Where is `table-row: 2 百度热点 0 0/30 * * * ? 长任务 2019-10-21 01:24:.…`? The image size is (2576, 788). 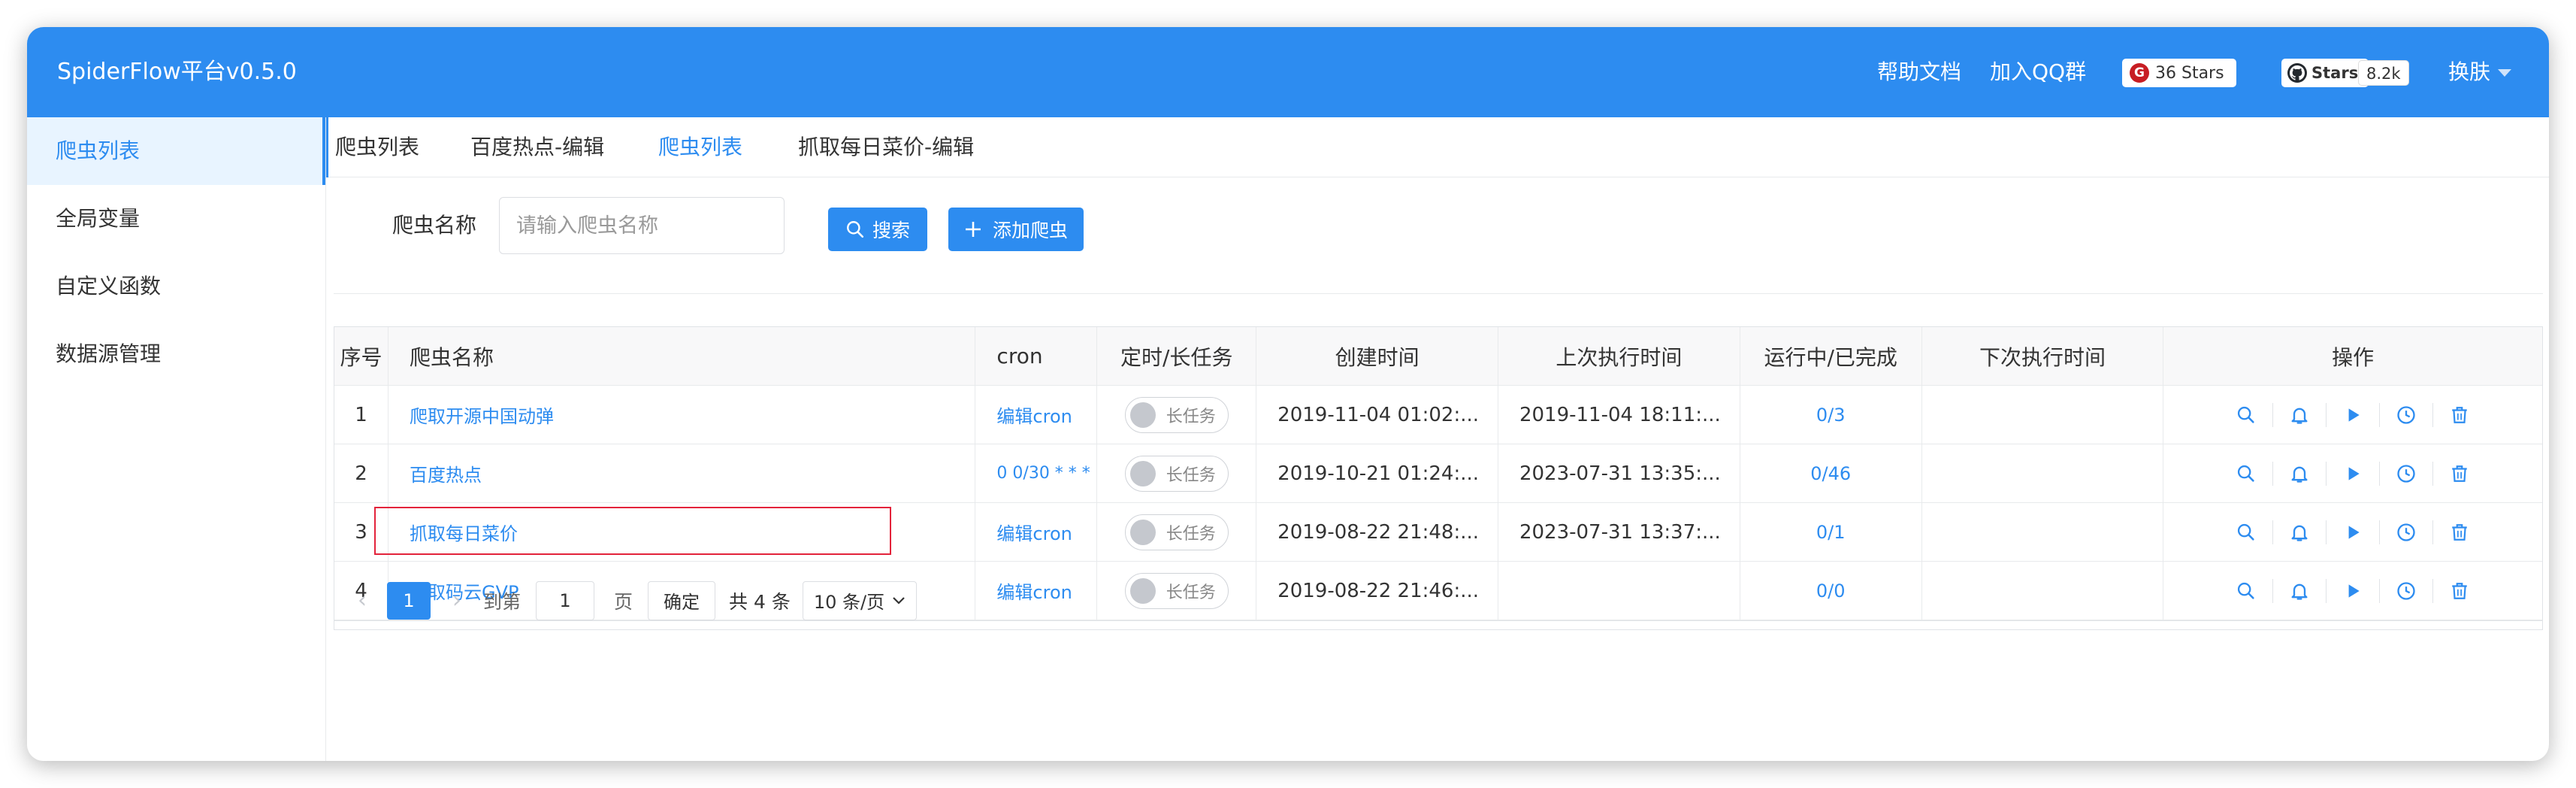
table-row: 2 百度热点 0 0/30 * * * ? 长任务 2019-10-21 01:24:.… is located at coordinates (1438, 473).